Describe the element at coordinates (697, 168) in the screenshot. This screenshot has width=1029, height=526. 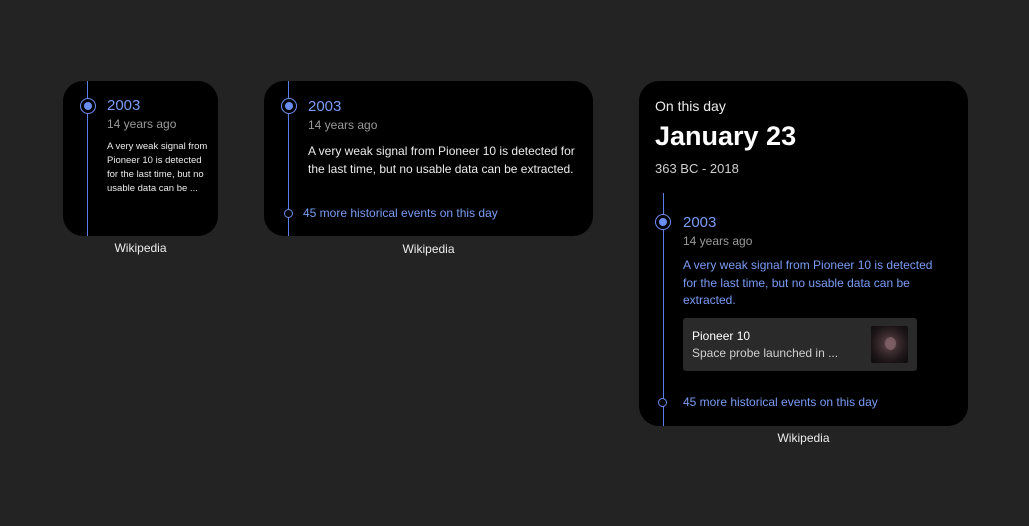
I see `date-range: 363 BC - 2018` at that location.